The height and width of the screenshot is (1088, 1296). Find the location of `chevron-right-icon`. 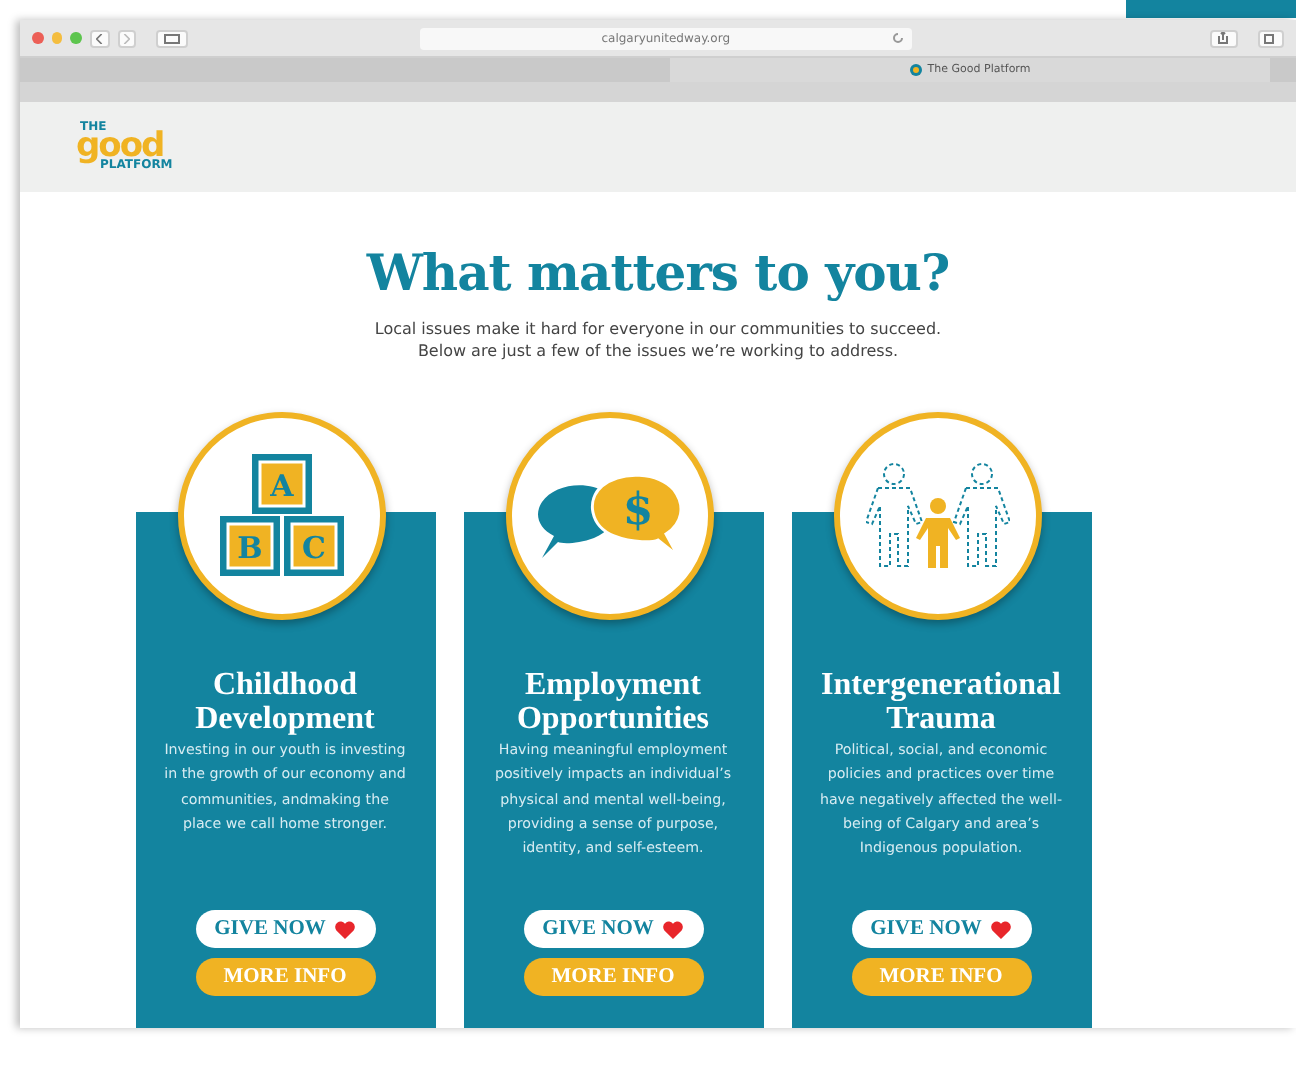

chevron-right-icon is located at coordinates (126, 38).